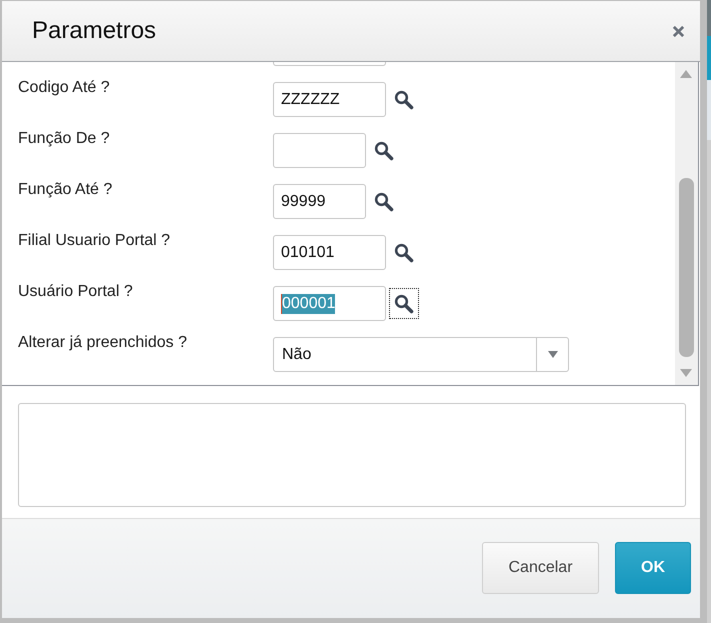 The height and width of the screenshot is (623, 711). What do you see at coordinates (319, 201) in the screenshot?
I see `input-field: 99999` at bounding box center [319, 201].